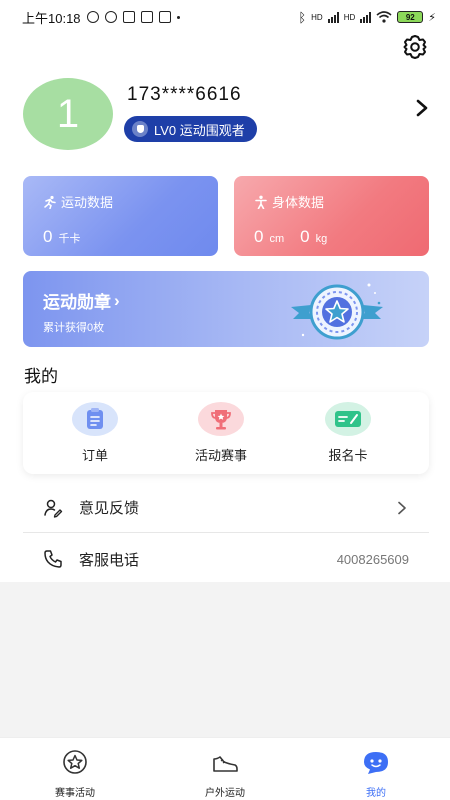 The image size is (450, 800). What do you see at coordinates (225, 17) in the screenshot?
I see `status-bar: 上午10:18 ᛒ HD HD 92 ⚡` at bounding box center [225, 17].